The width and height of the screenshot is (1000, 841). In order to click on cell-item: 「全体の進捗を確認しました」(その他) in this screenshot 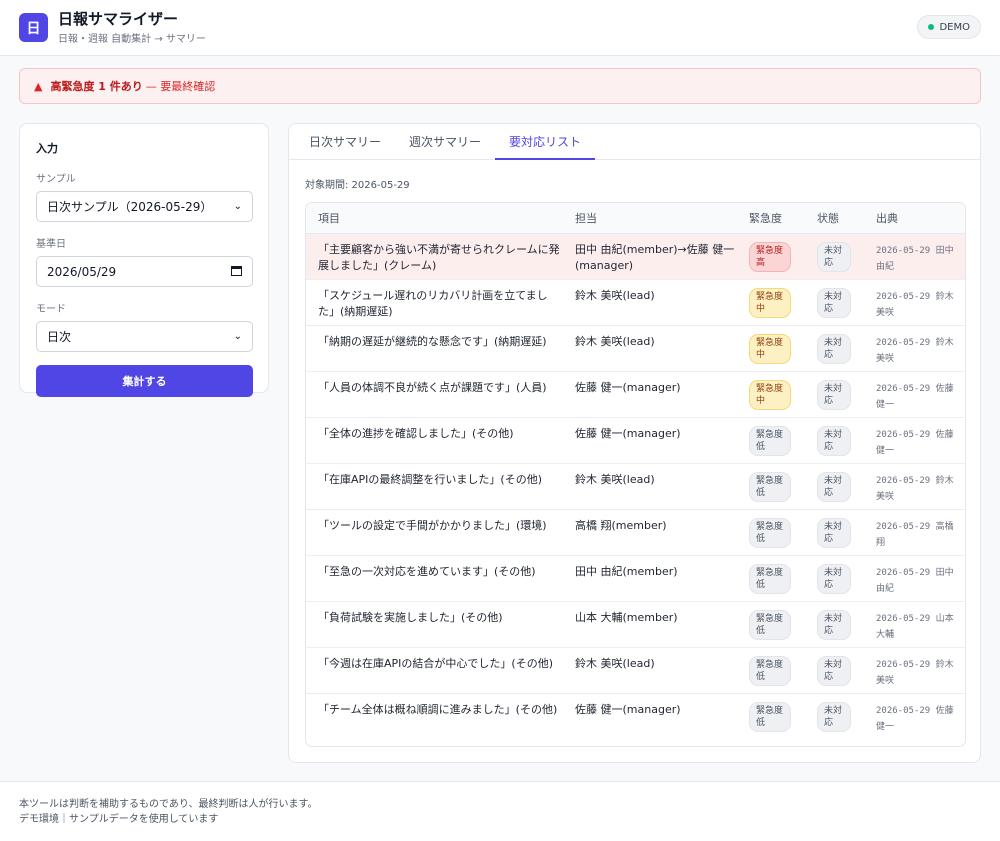, I will do `click(434, 440)`.